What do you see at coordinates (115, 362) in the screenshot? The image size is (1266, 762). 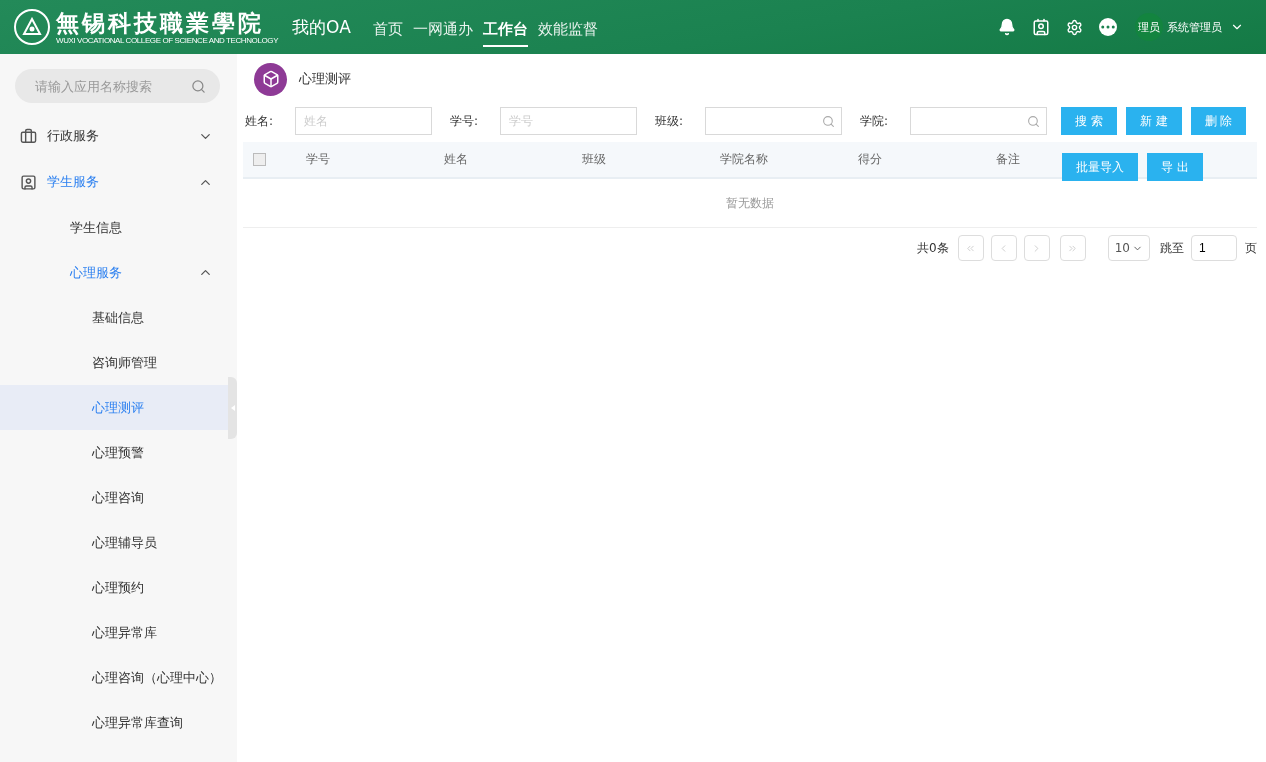 I see `sidebar-item: 咨询师管理` at bounding box center [115, 362].